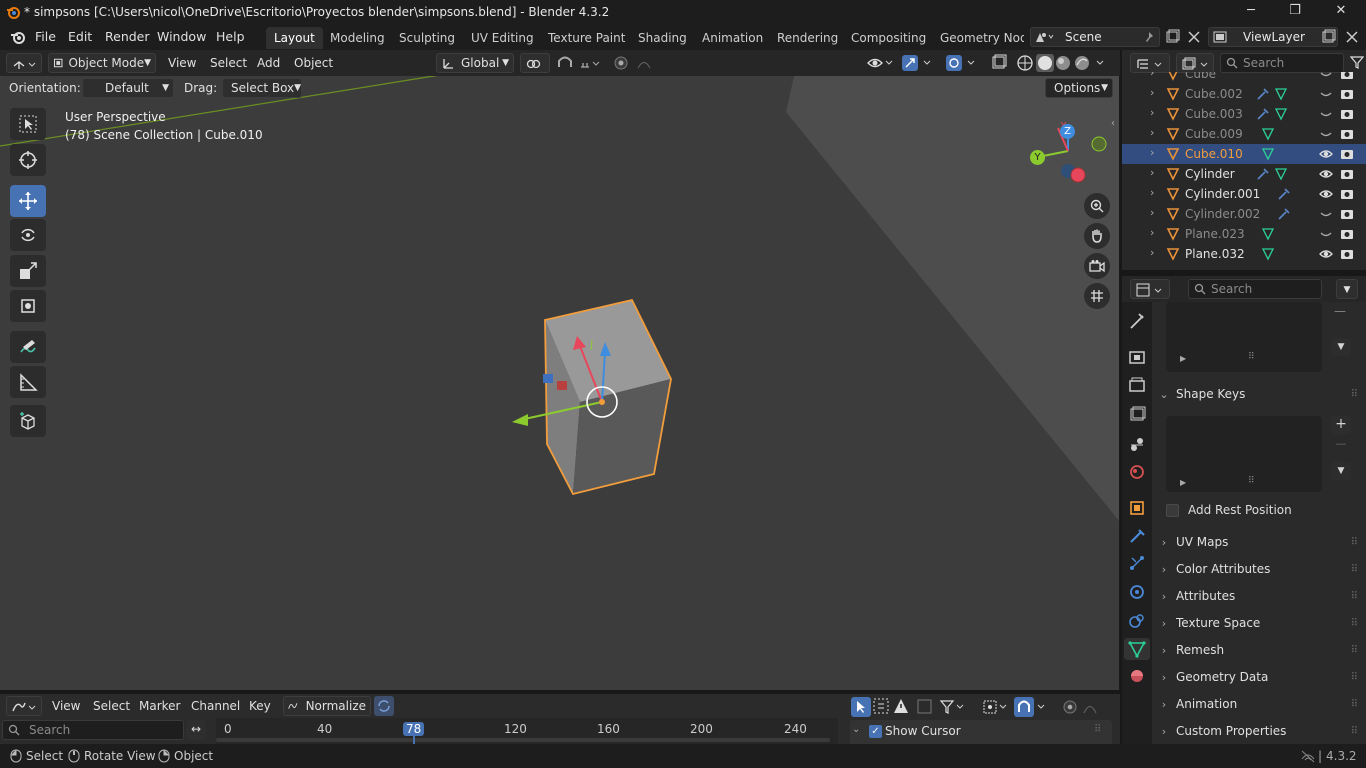 The image size is (1366, 768). Describe the element at coordinates (1347, 289) in the screenshot. I see `properties-options-dropdown: ▼` at that location.